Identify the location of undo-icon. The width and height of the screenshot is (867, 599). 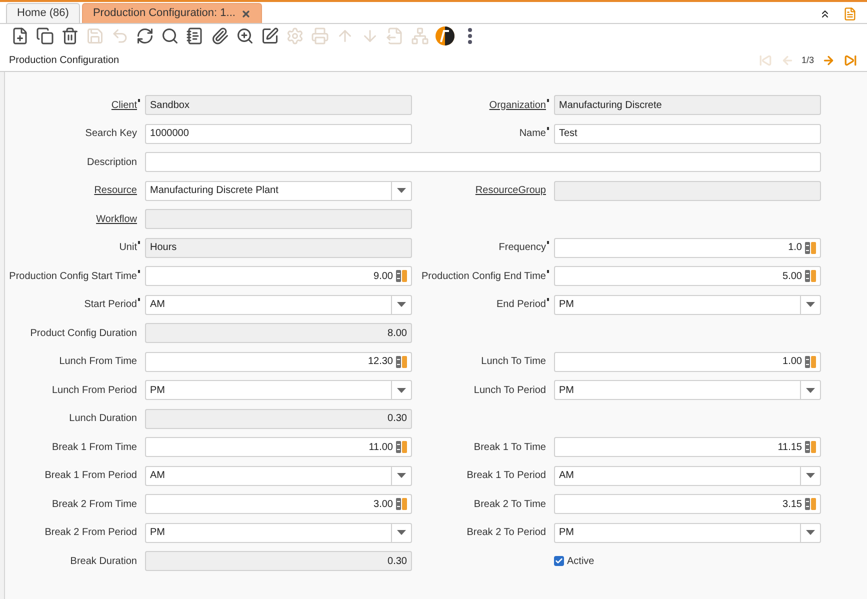
(120, 36).